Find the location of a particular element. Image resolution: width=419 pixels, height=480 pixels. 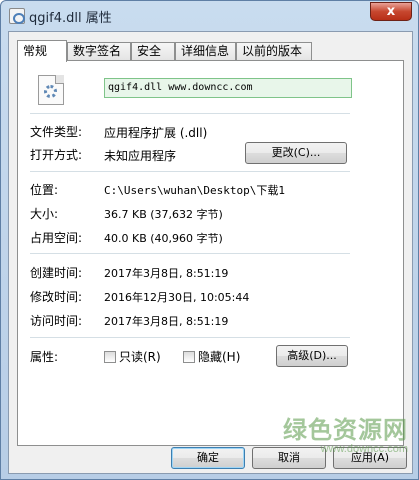

size-label: 大小: is located at coordinates (44, 214).